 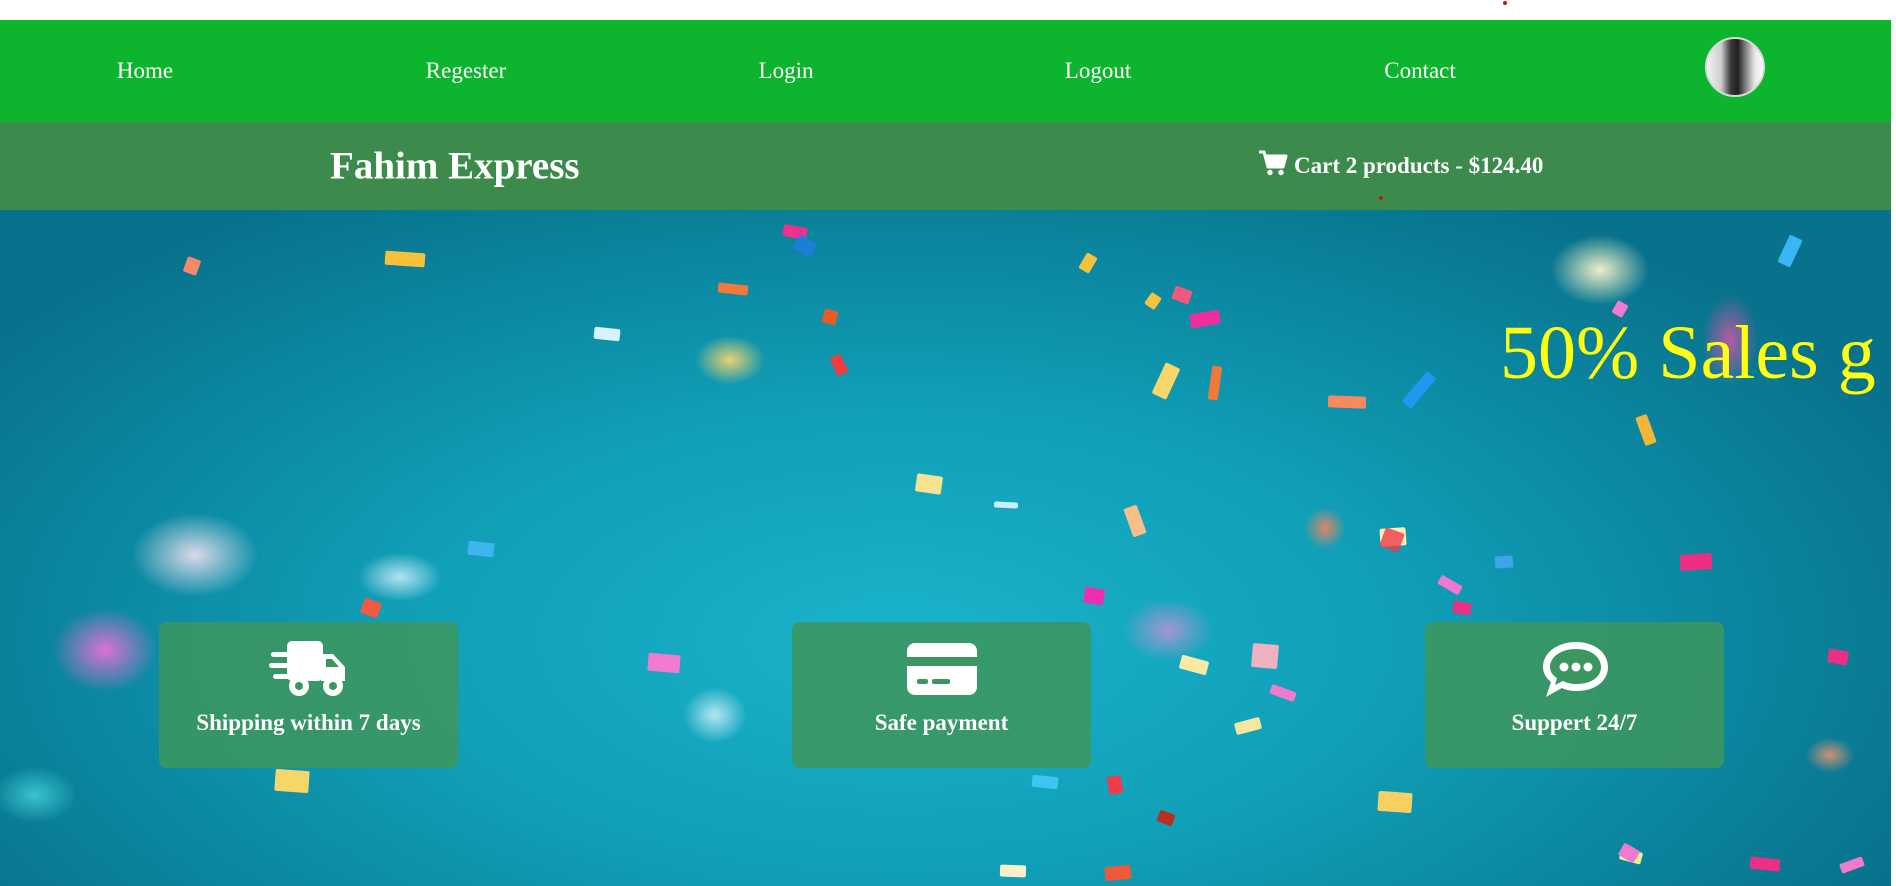 I want to click on nav-logout: Logout, so click(x=1098, y=71).